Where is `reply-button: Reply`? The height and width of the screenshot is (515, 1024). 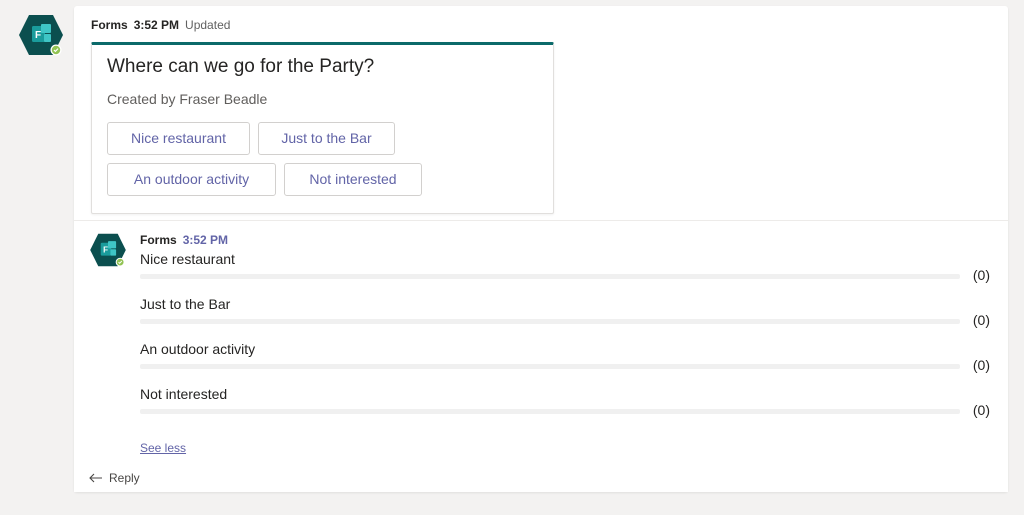
reply-button: Reply is located at coordinates (114, 478).